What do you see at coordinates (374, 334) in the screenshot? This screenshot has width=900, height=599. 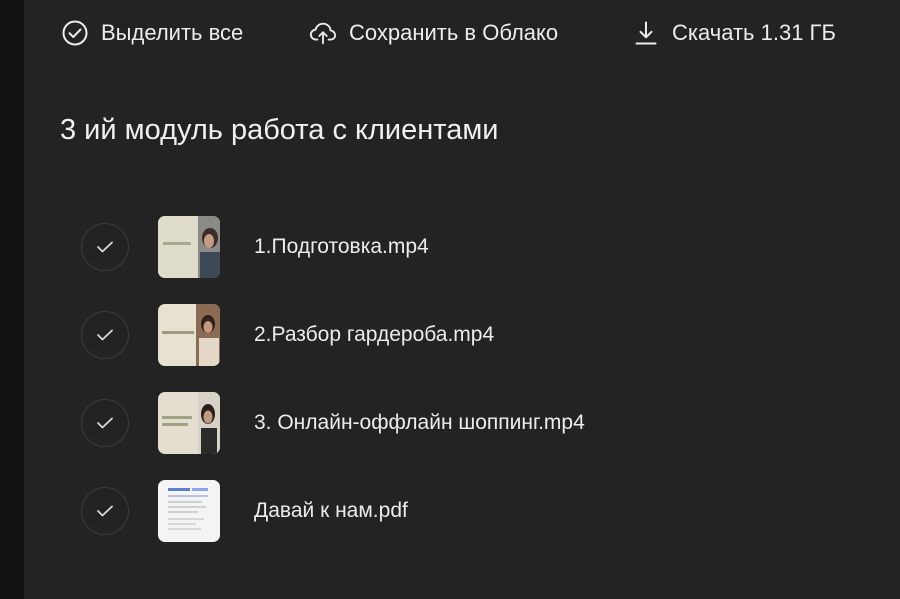 I see `file-name: 2.Разбор гардероба.mp4` at bounding box center [374, 334].